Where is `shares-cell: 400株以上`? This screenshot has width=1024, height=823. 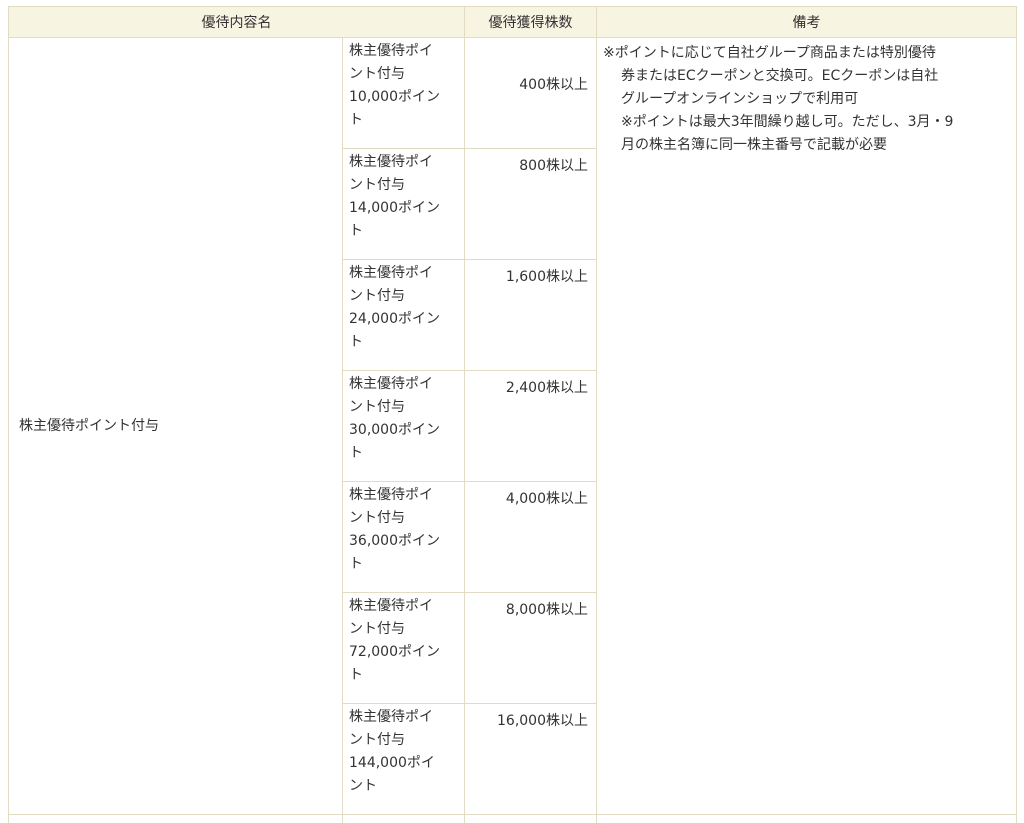 shares-cell: 400株以上 is located at coordinates (531, 93).